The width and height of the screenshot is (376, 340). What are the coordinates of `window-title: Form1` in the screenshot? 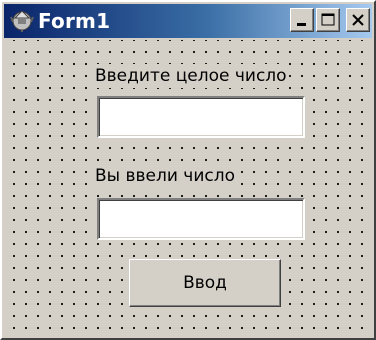 It's located at (74, 21).